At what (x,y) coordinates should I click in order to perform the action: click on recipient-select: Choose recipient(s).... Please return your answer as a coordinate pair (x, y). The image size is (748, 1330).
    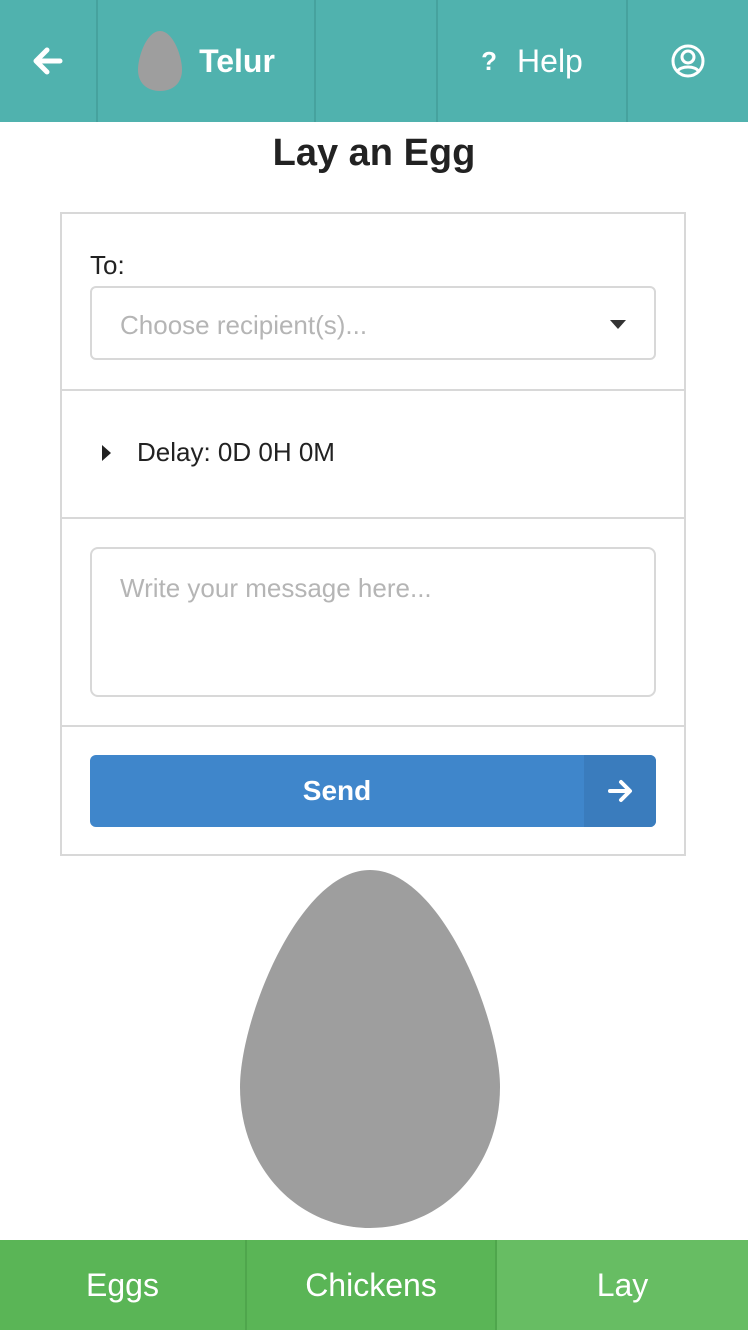
    Looking at the image, I should click on (373, 323).